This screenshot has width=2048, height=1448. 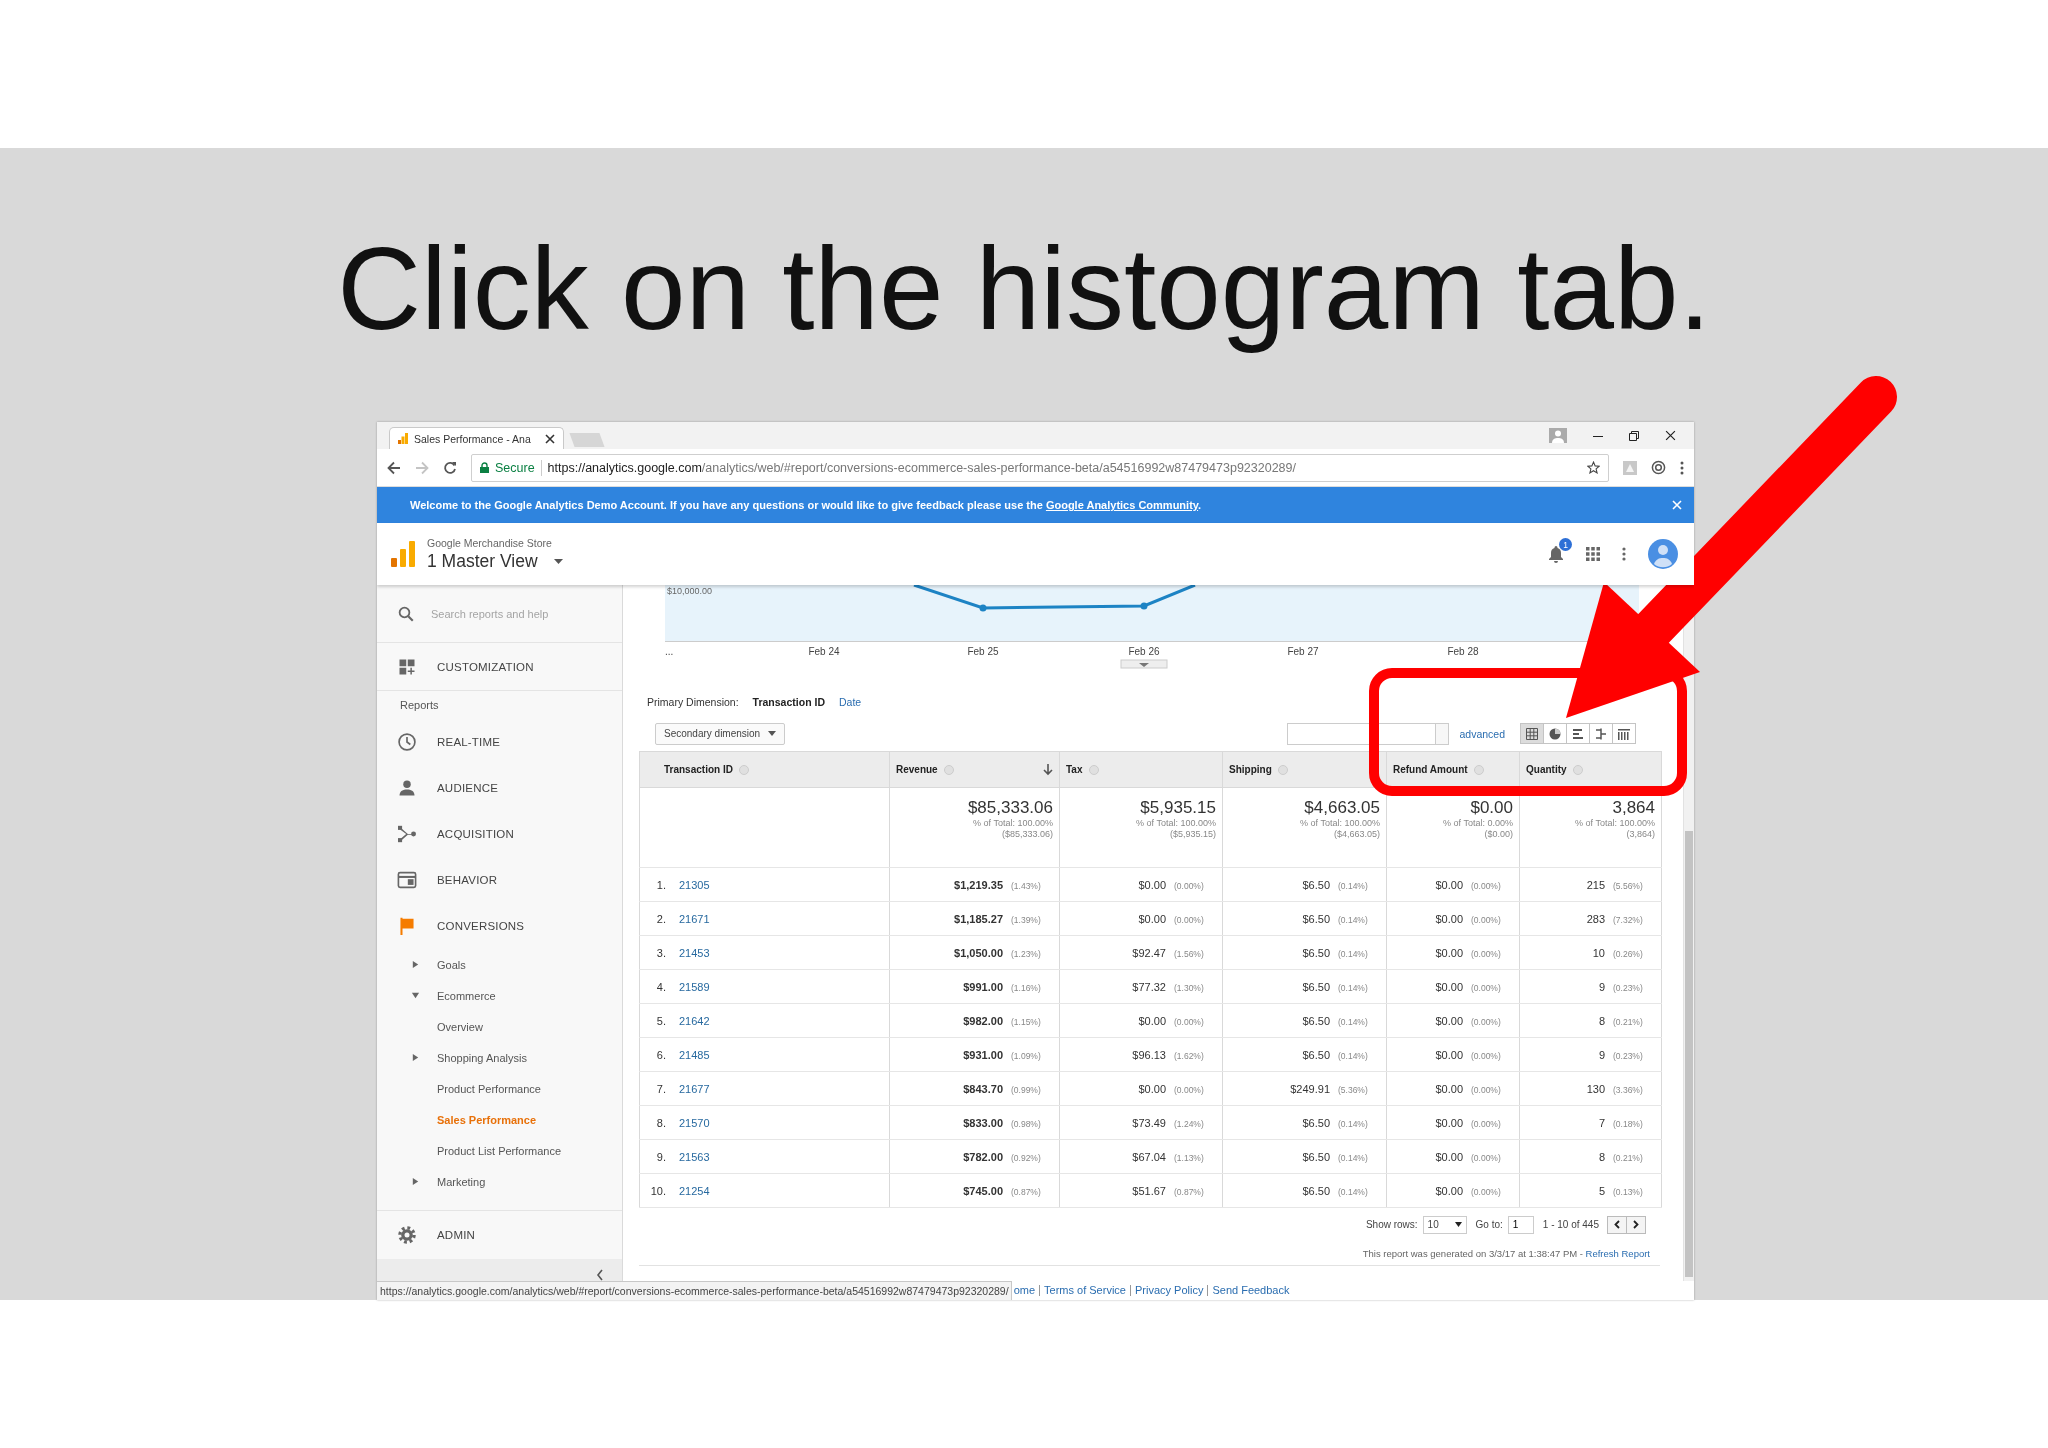 What do you see at coordinates (460, 1026) in the screenshot?
I see `nav-item: Overview` at bounding box center [460, 1026].